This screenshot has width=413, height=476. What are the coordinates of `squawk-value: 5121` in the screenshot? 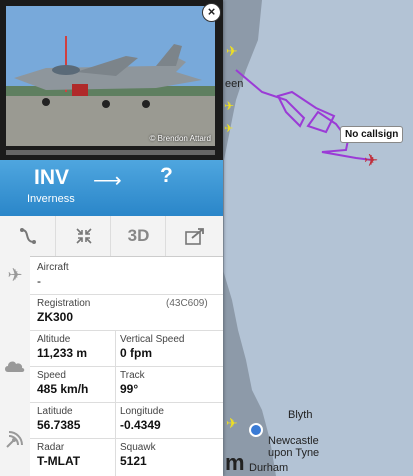 It's located at (133, 461).